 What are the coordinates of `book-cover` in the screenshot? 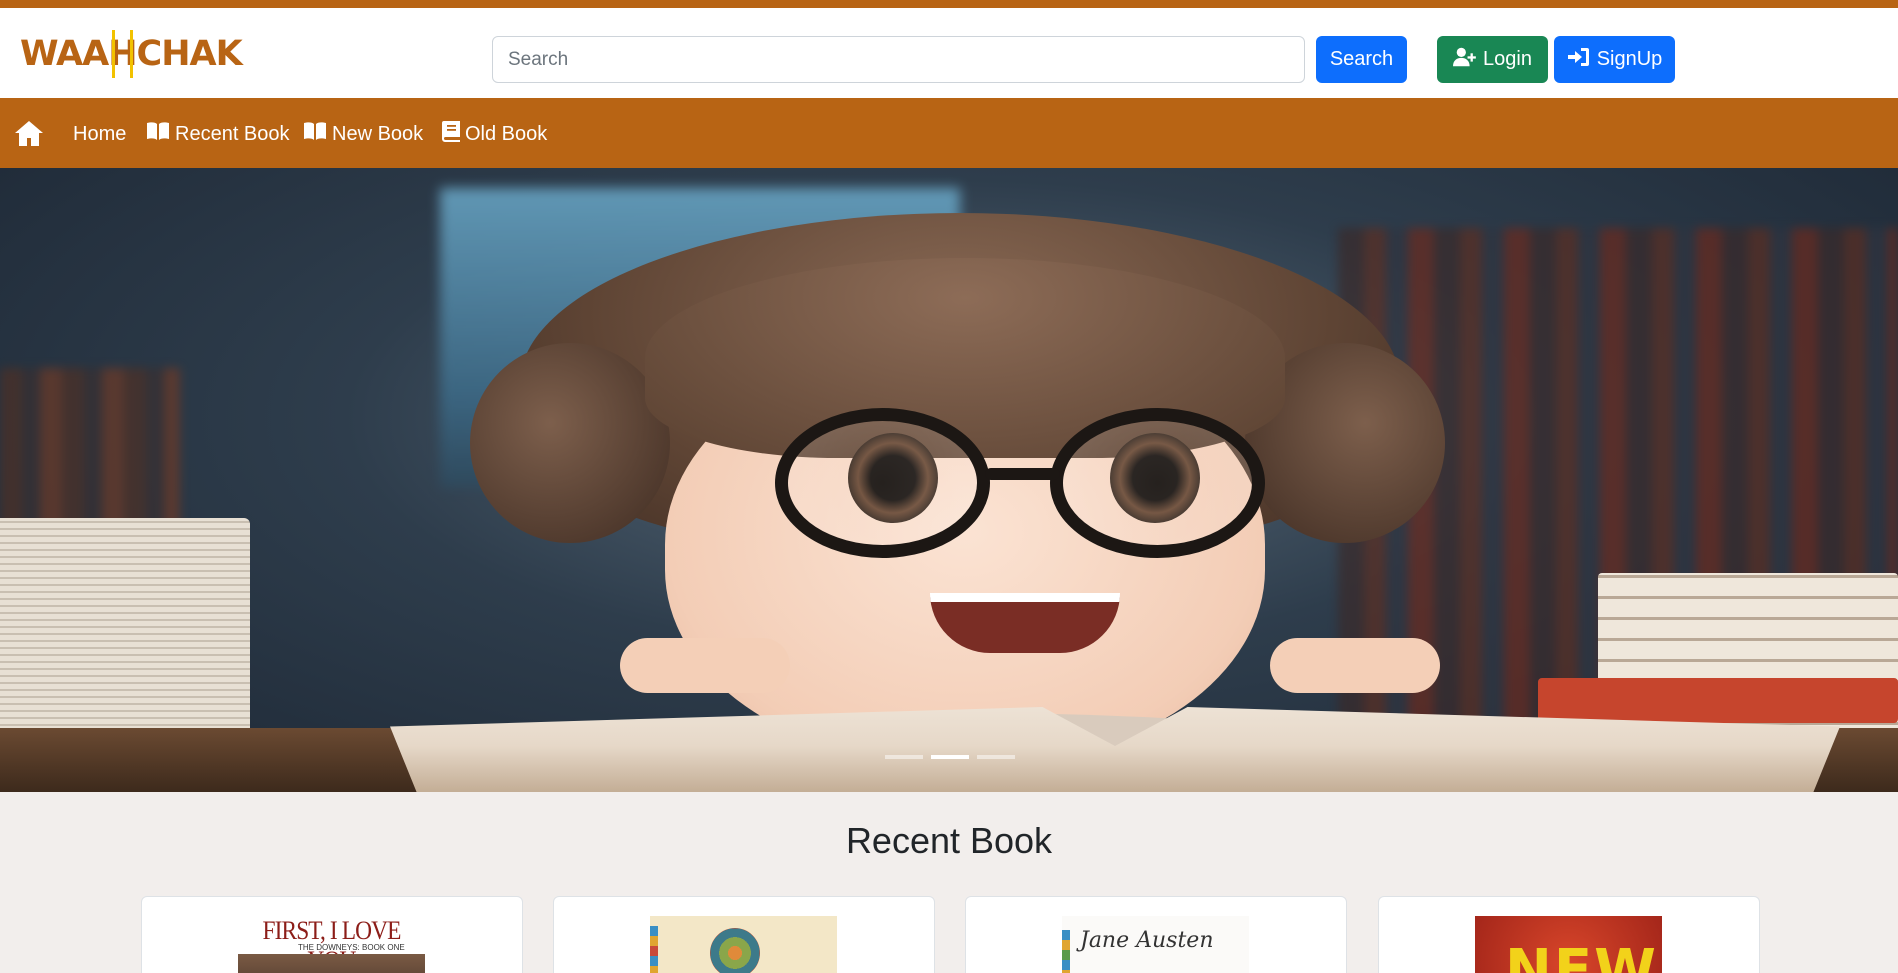 It's located at (743, 944).